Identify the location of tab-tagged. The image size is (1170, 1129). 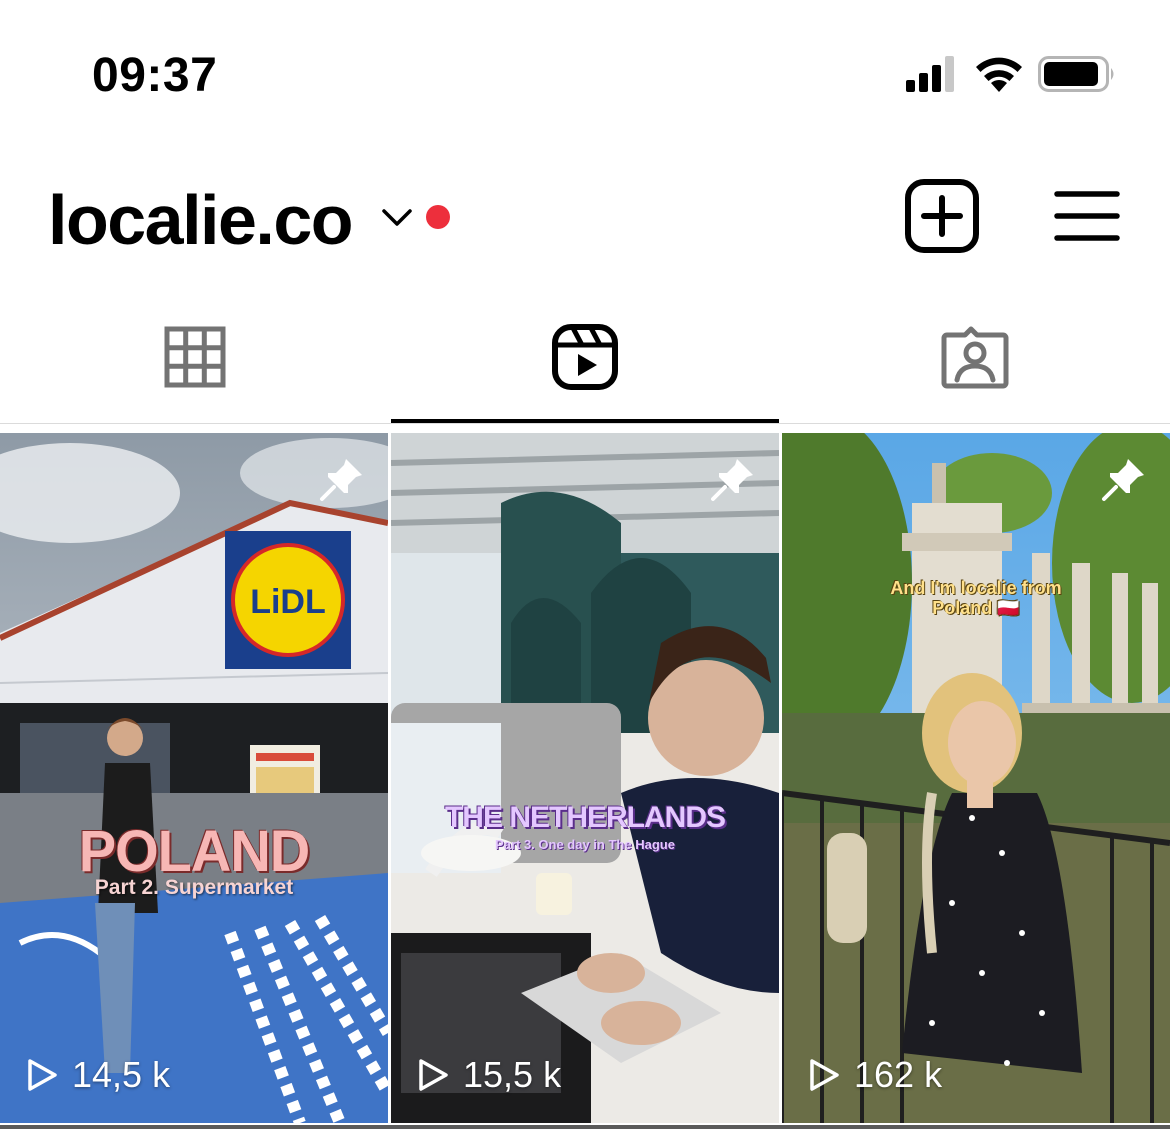
(975, 356).